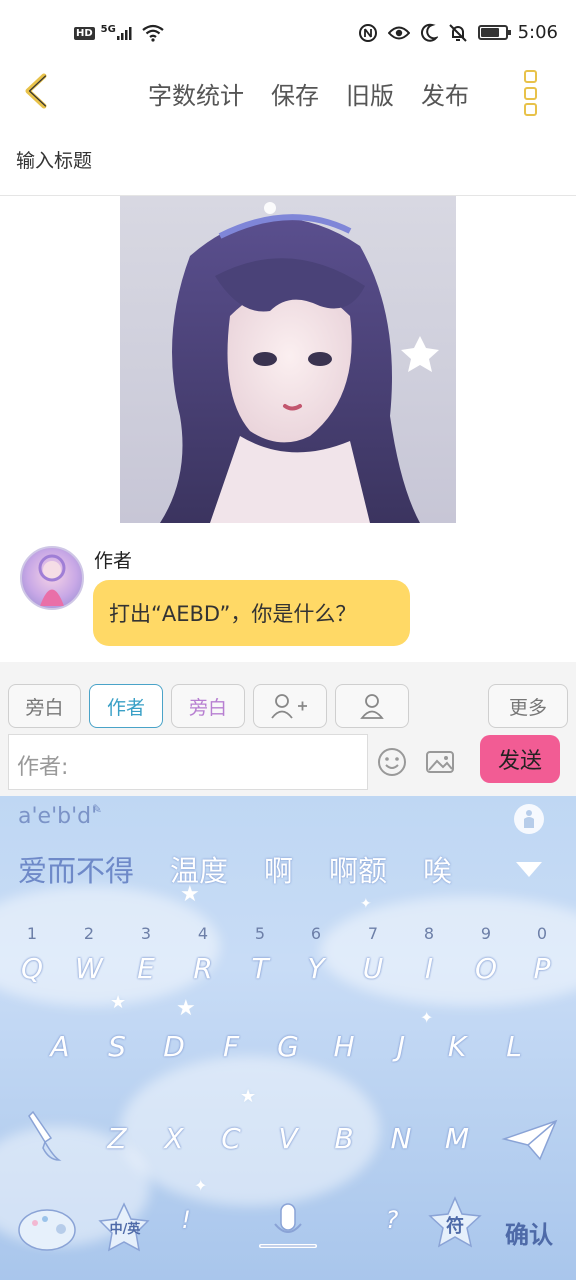 The image size is (576, 1280). I want to click on backspace-key, so click(530, 1140).